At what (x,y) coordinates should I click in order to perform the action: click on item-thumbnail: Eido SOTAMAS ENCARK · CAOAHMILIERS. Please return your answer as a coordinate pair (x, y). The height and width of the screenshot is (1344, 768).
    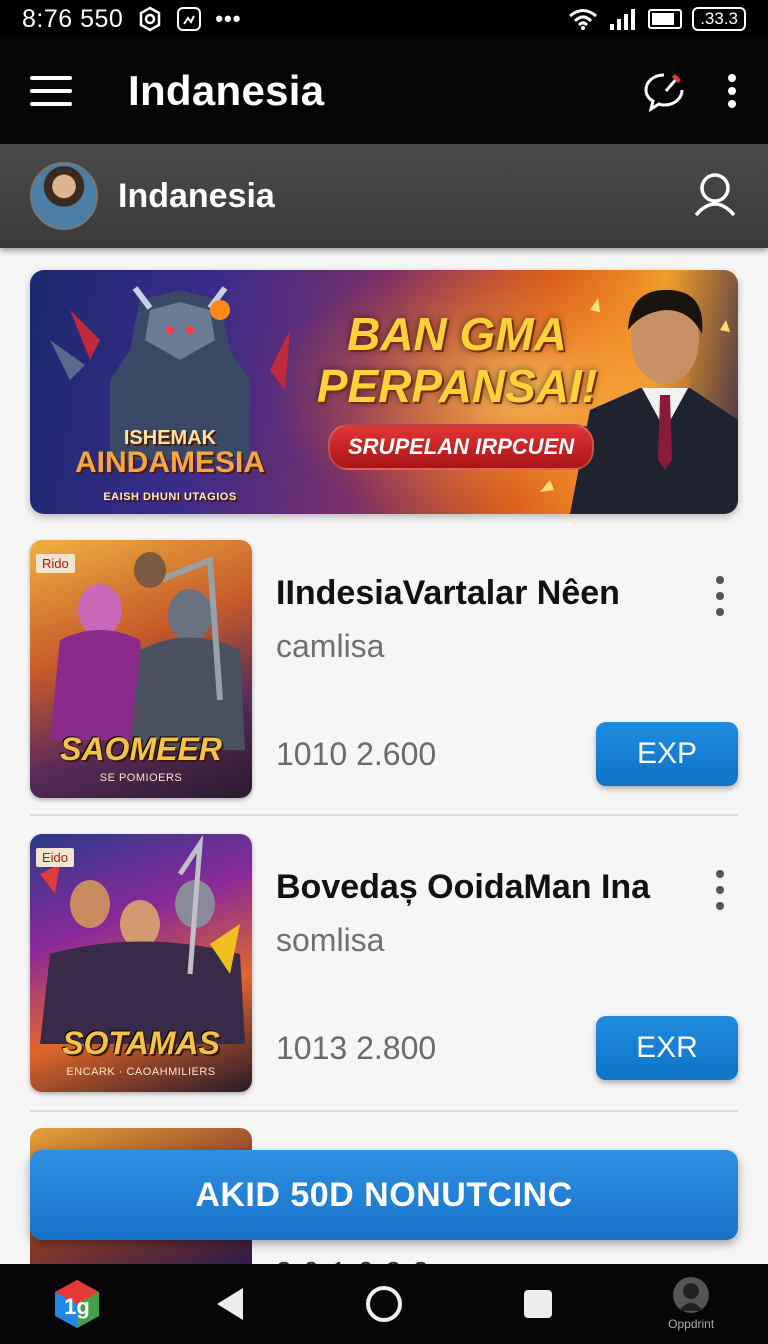
    Looking at the image, I should click on (141, 963).